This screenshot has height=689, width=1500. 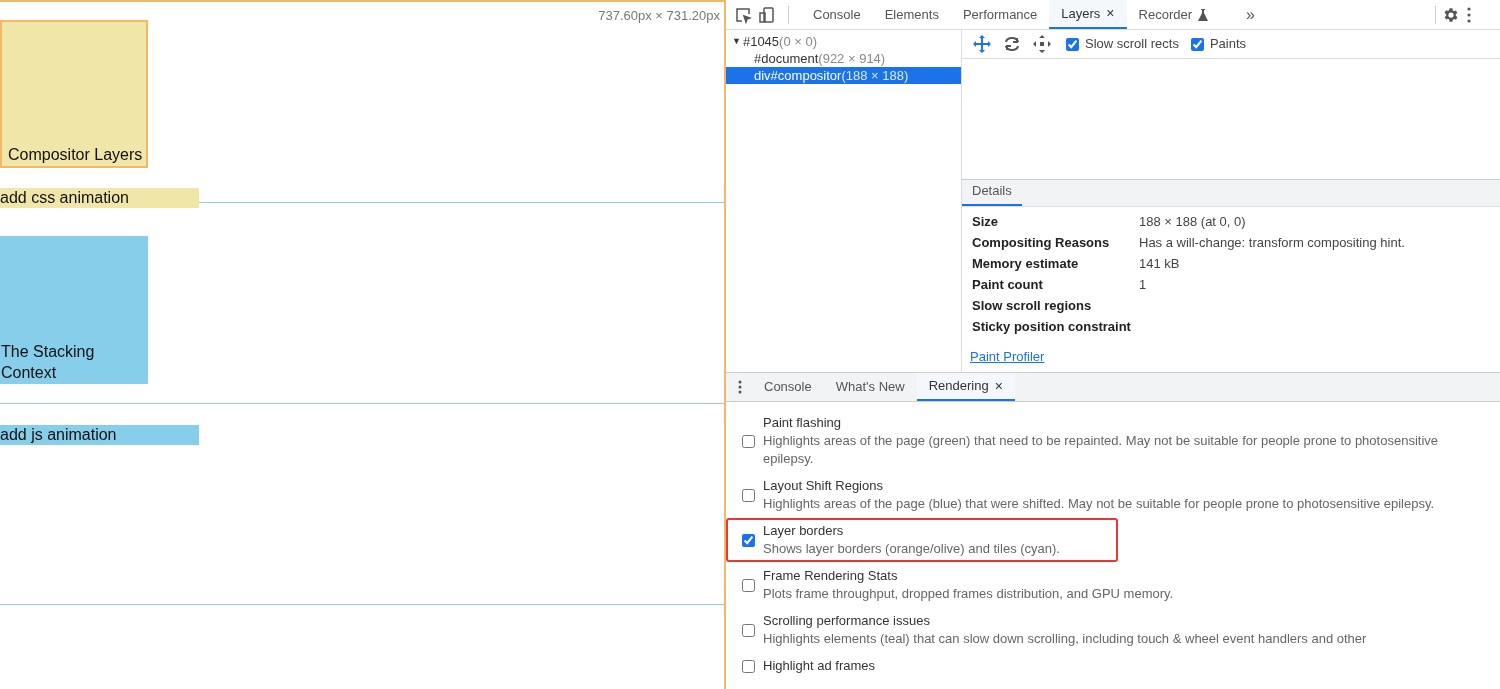 I want to click on detail-key: Compositing Reasons, so click(x=1055, y=242).